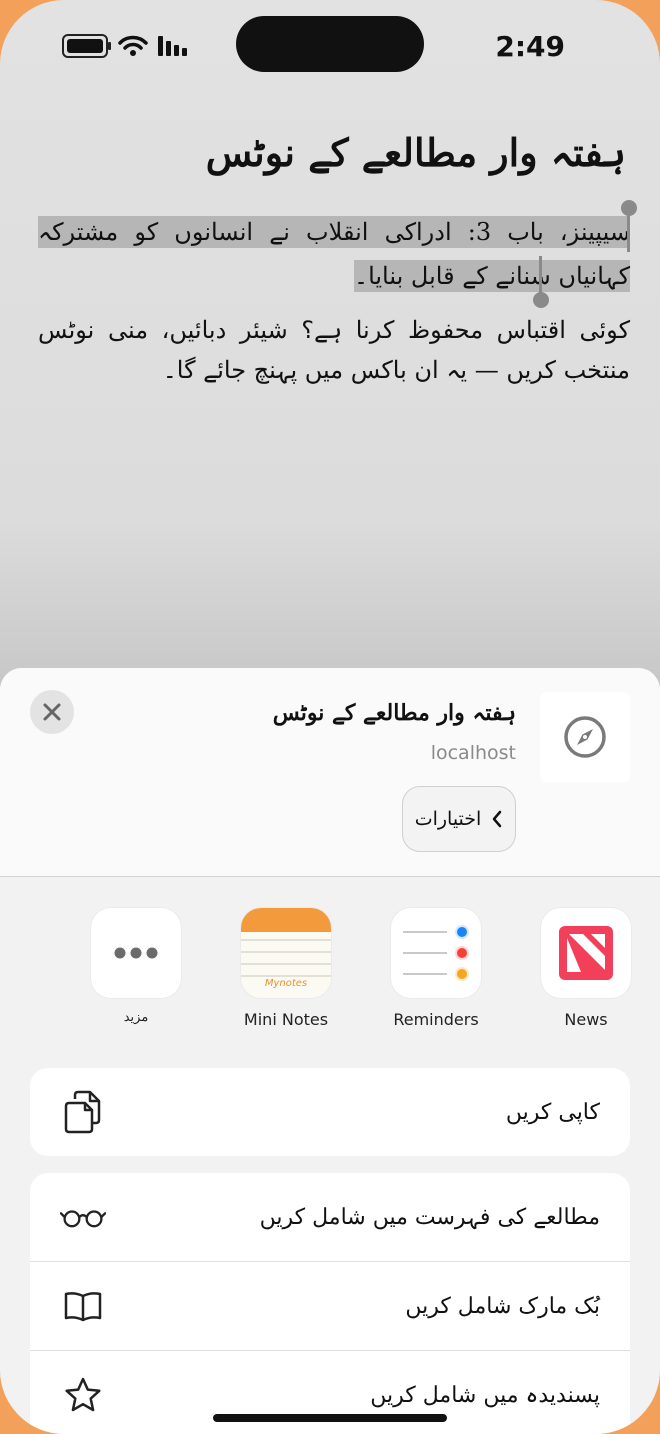  Describe the element at coordinates (86, 46) in the screenshot. I see `battery-icon` at that location.